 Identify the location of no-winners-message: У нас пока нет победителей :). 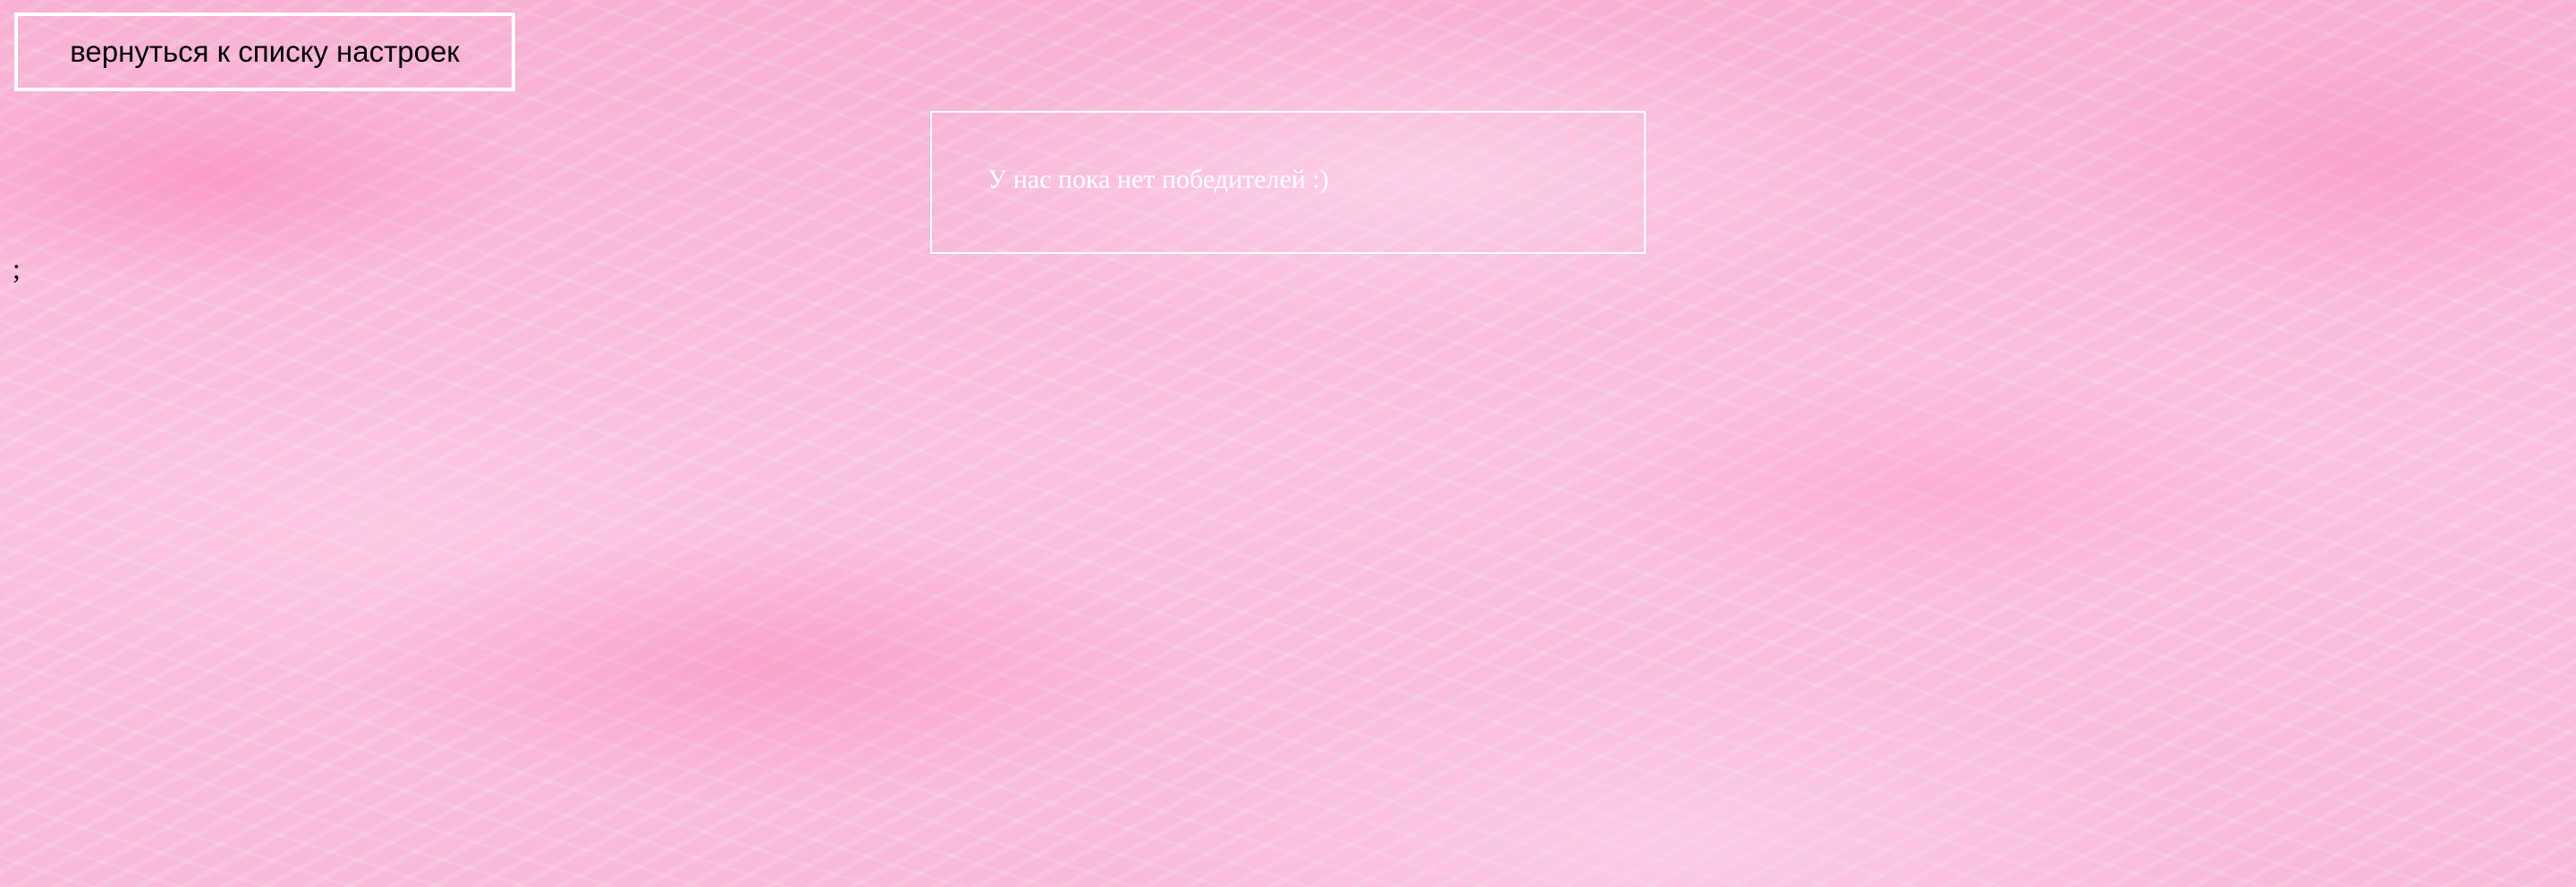
(1158, 179).